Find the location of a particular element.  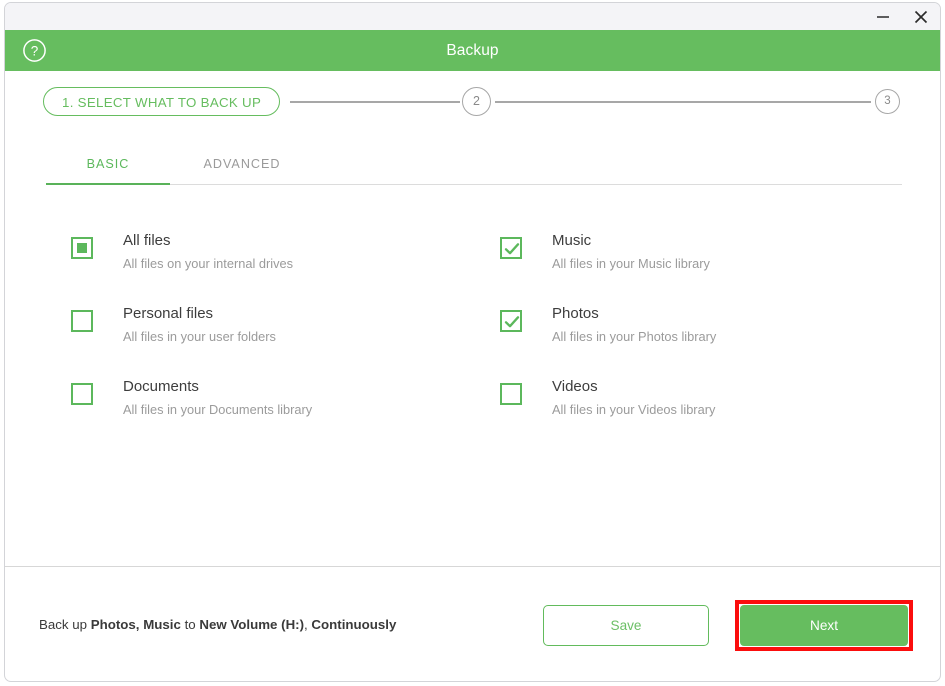

option-title: Documents is located at coordinates (161, 386).